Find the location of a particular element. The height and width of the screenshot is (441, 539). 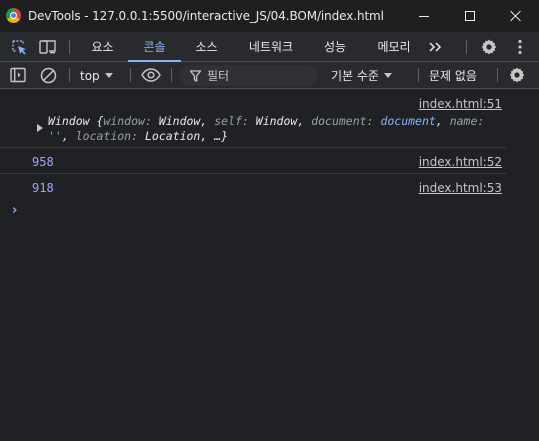

close-icon is located at coordinates (516, 16).